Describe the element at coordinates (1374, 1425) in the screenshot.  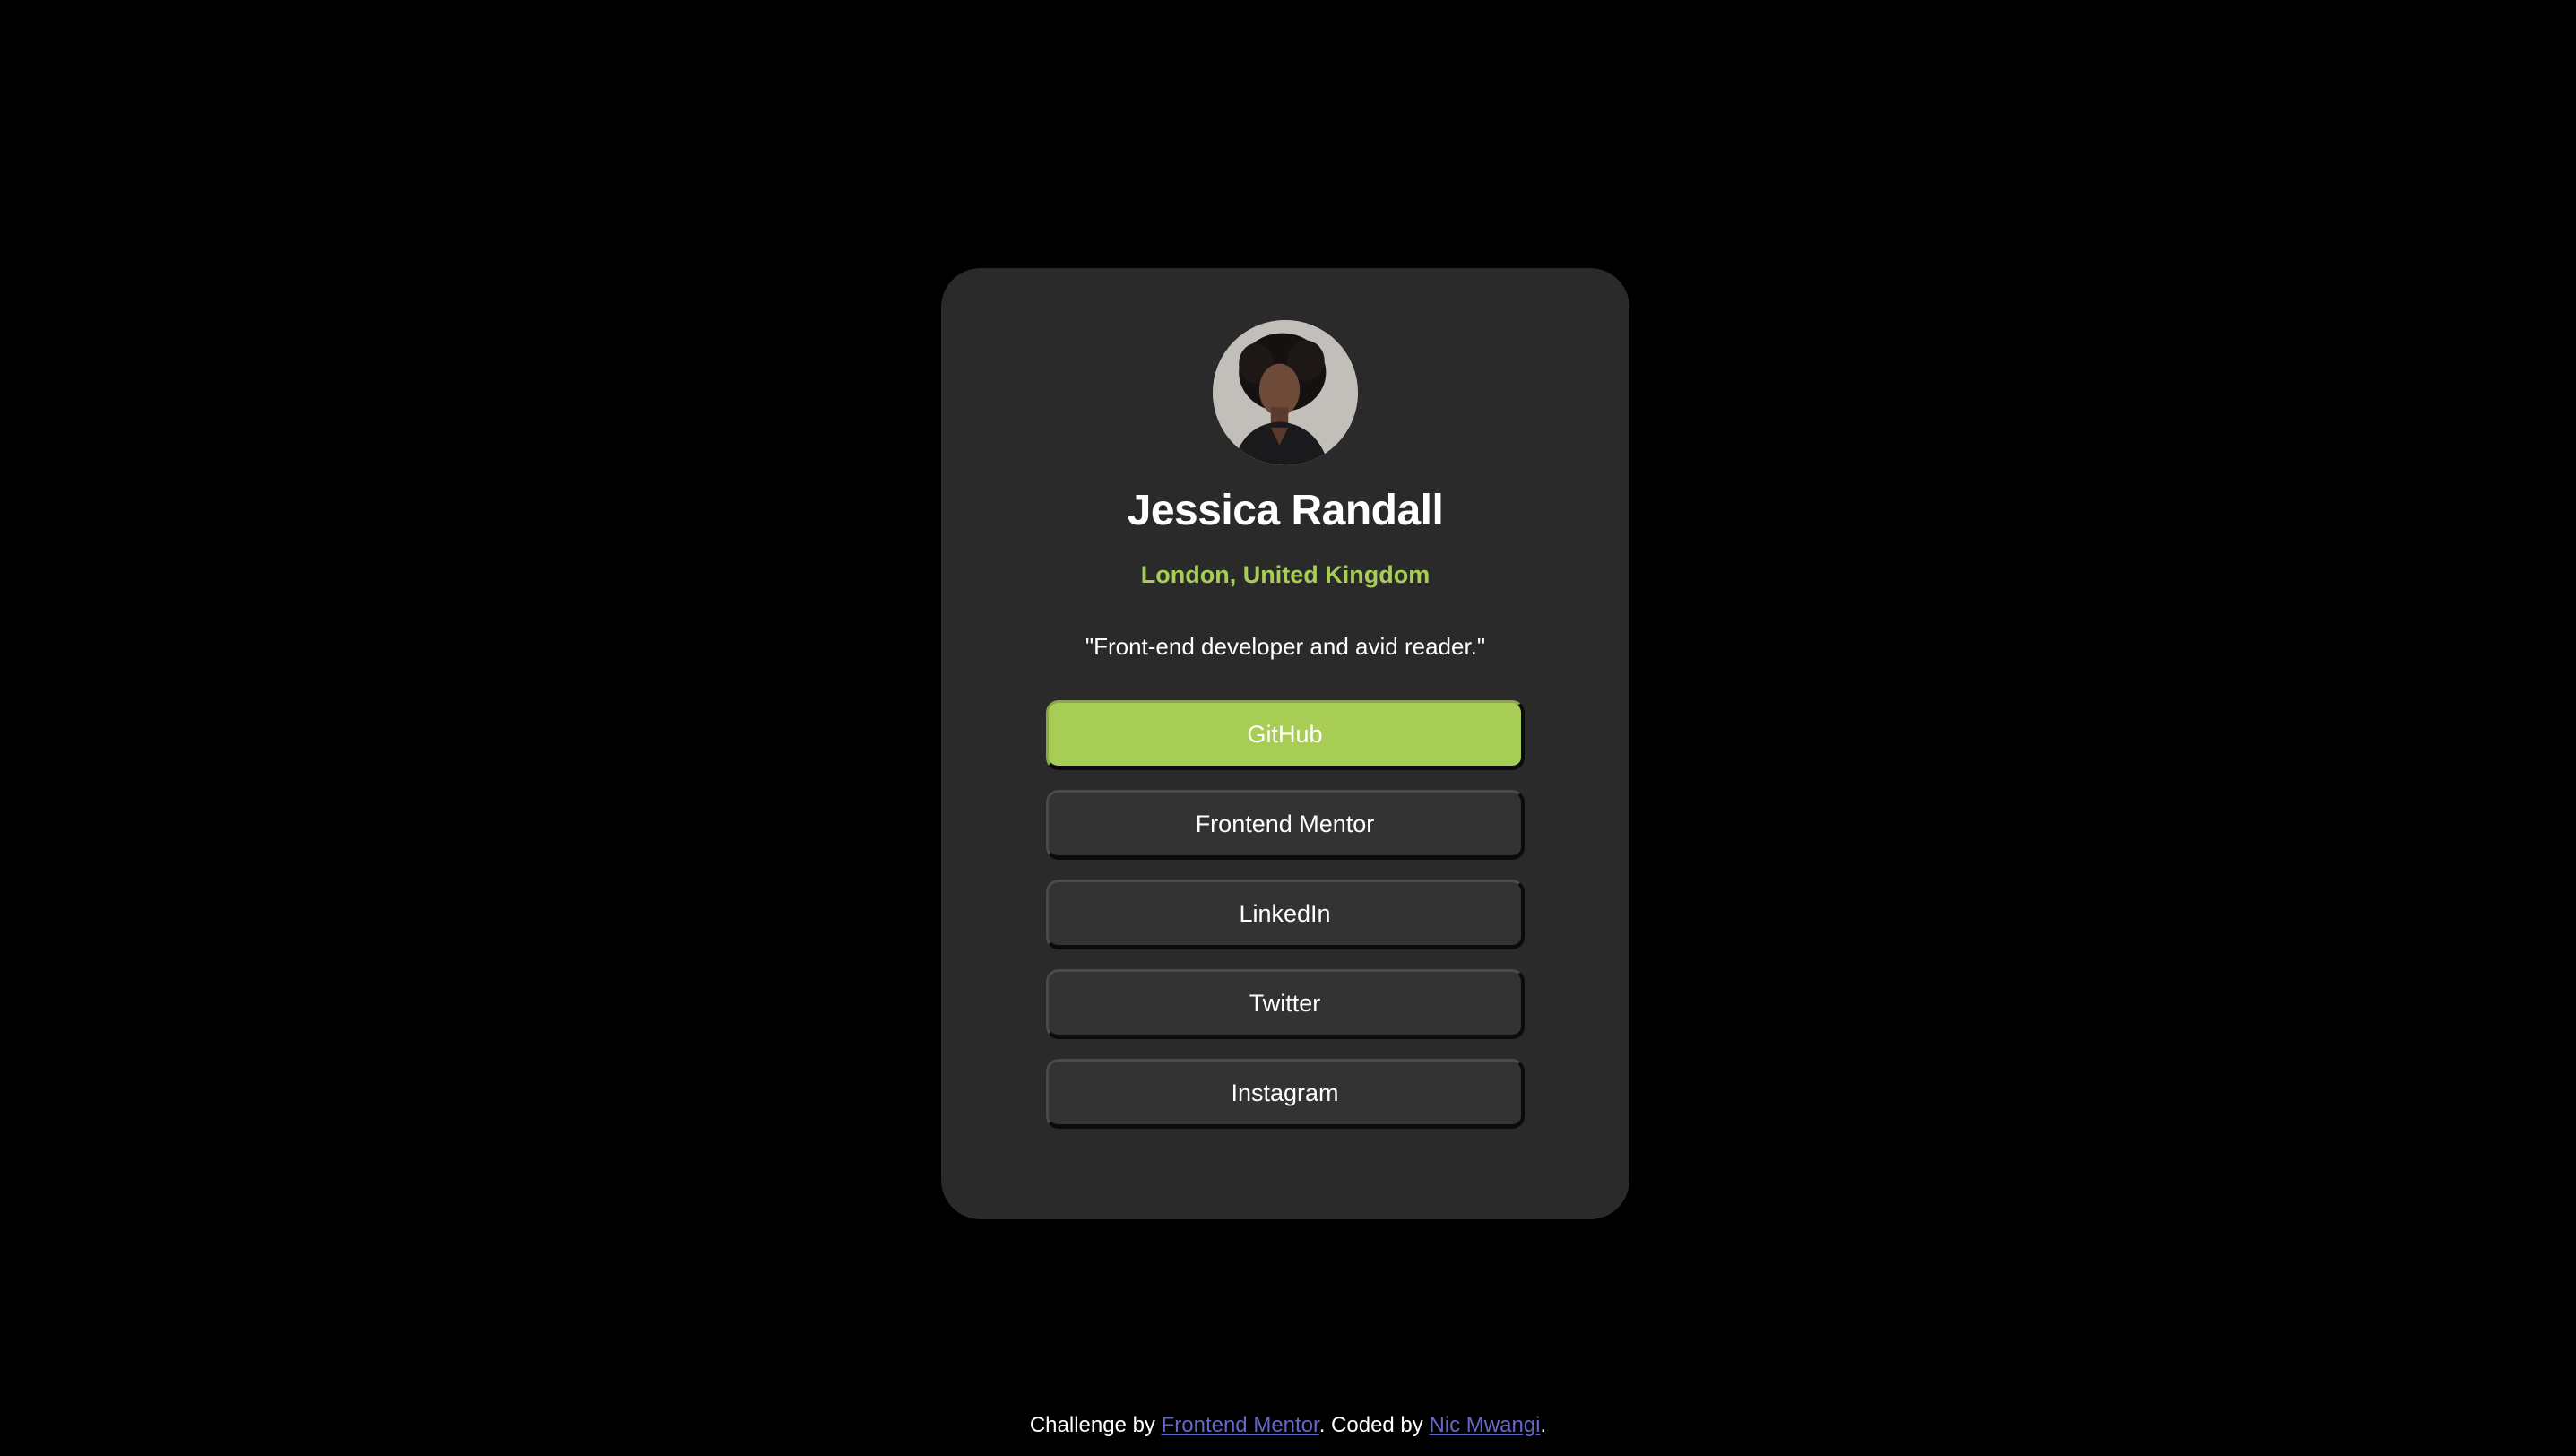
I see `coded-by-text: . Coded by` at that location.